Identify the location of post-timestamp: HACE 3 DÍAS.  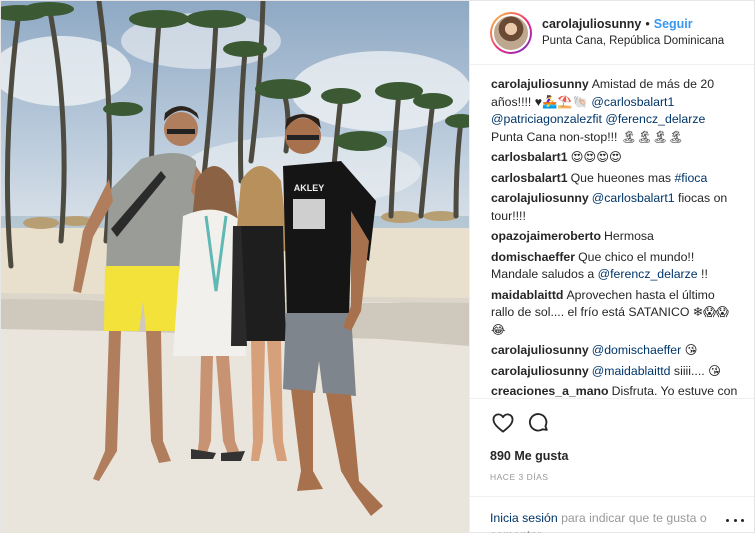
(519, 477).